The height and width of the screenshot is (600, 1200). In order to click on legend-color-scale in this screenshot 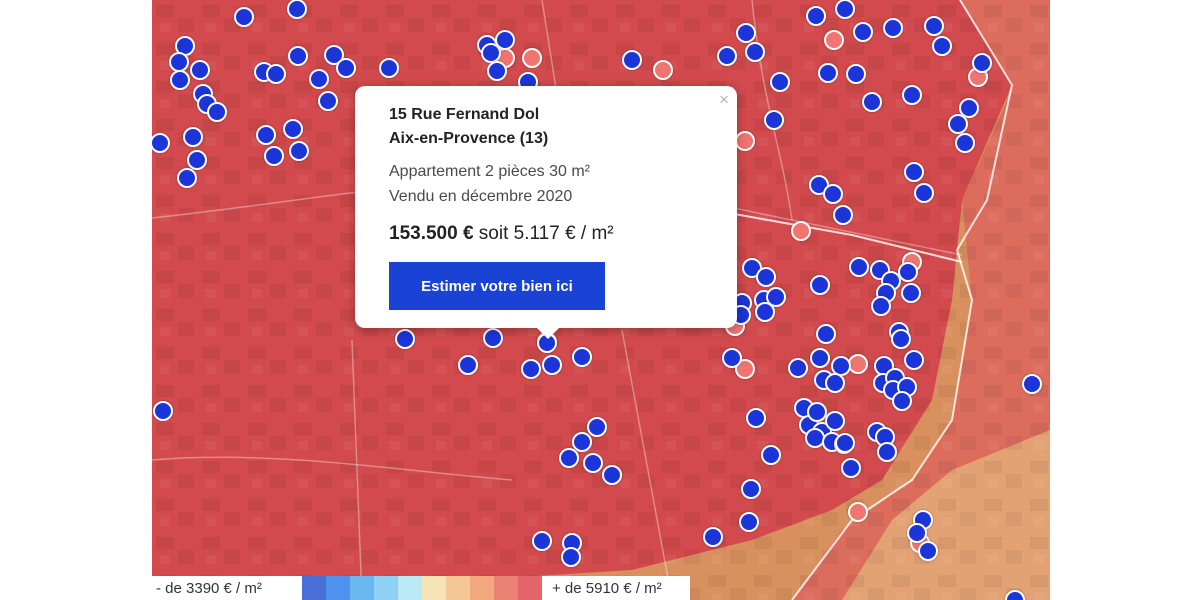, I will do `click(422, 588)`.